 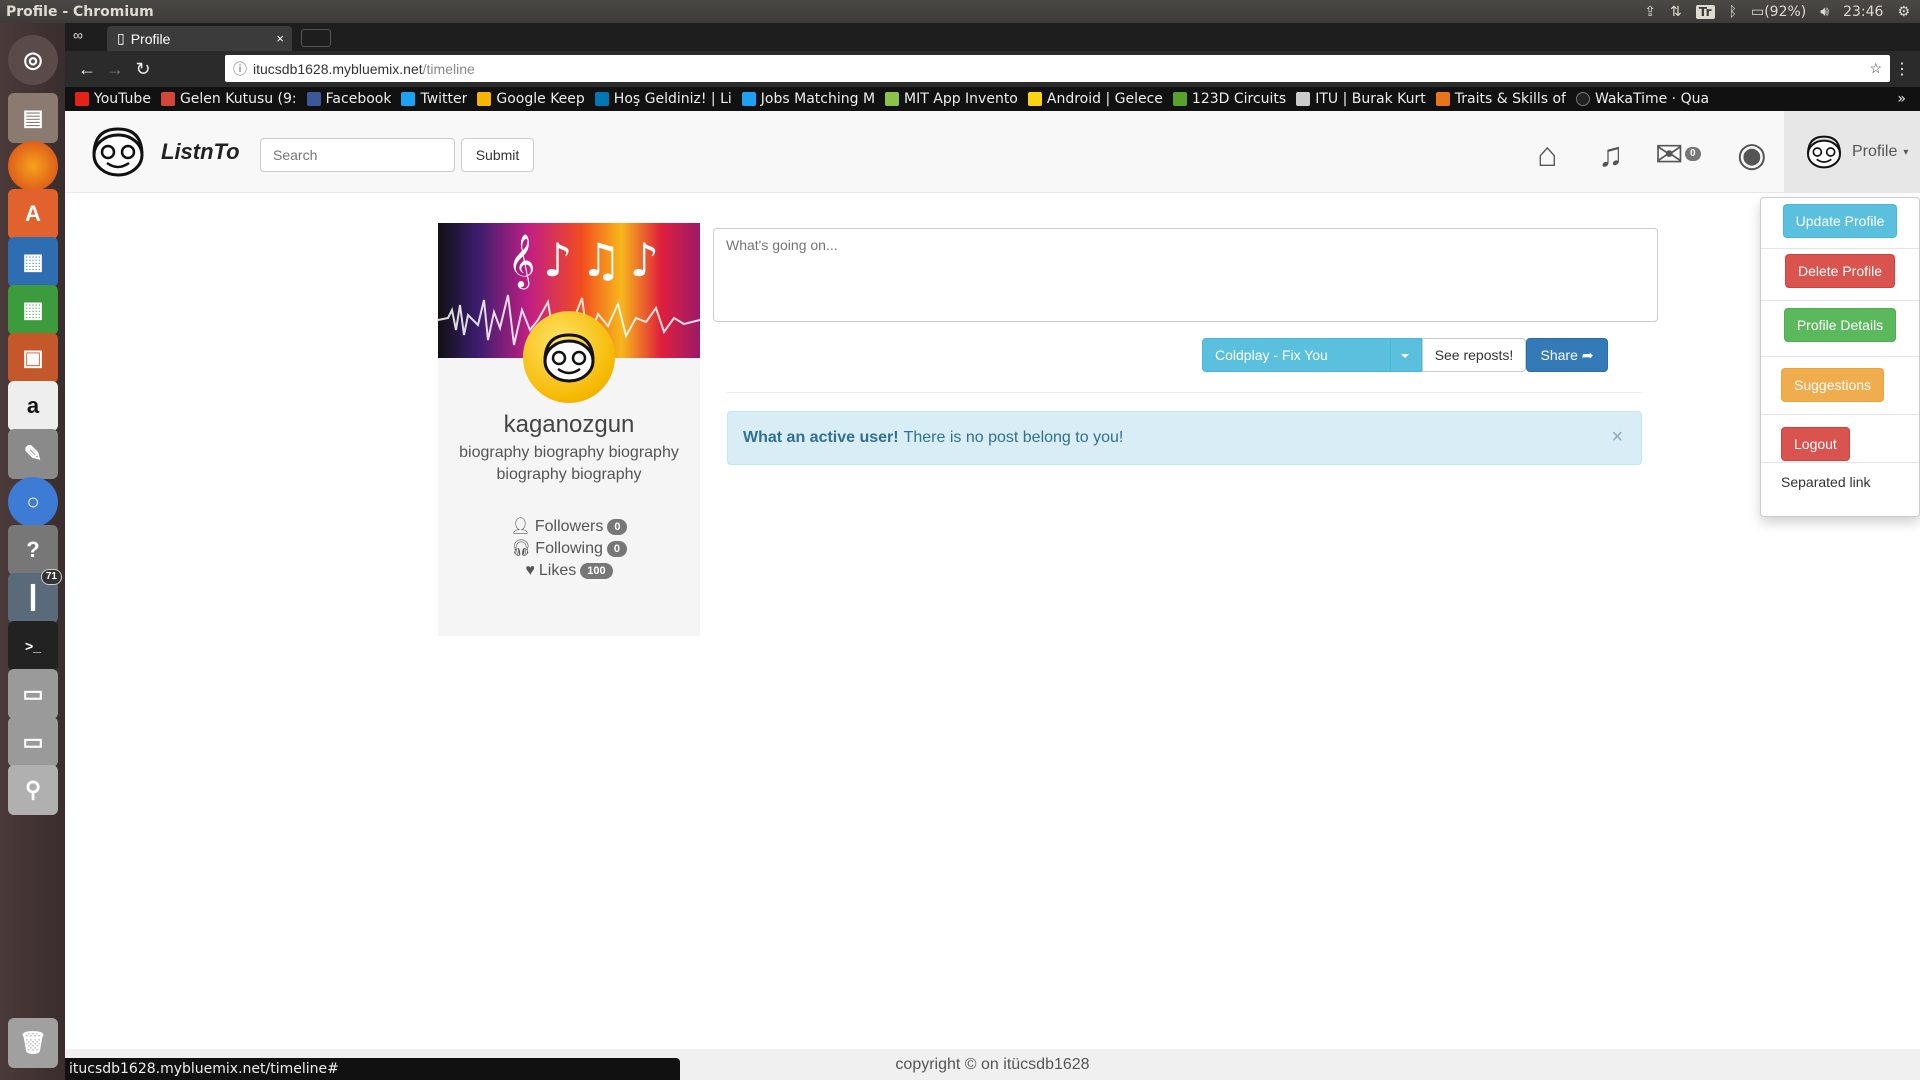 I want to click on share-button: Share ➦, so click(x=1567, y=355).